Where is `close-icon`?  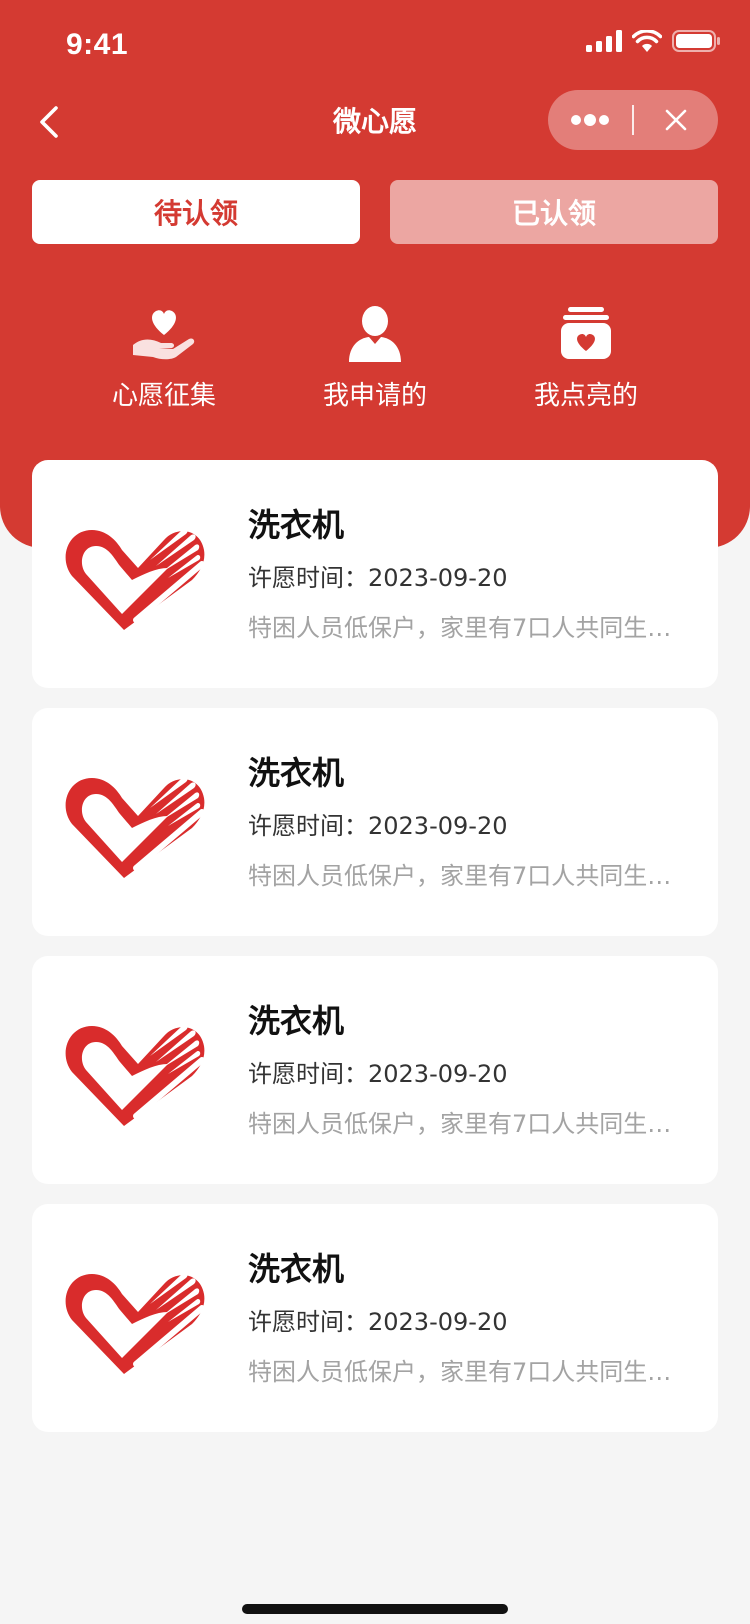 close-icon is located at coordinates (676, 120).